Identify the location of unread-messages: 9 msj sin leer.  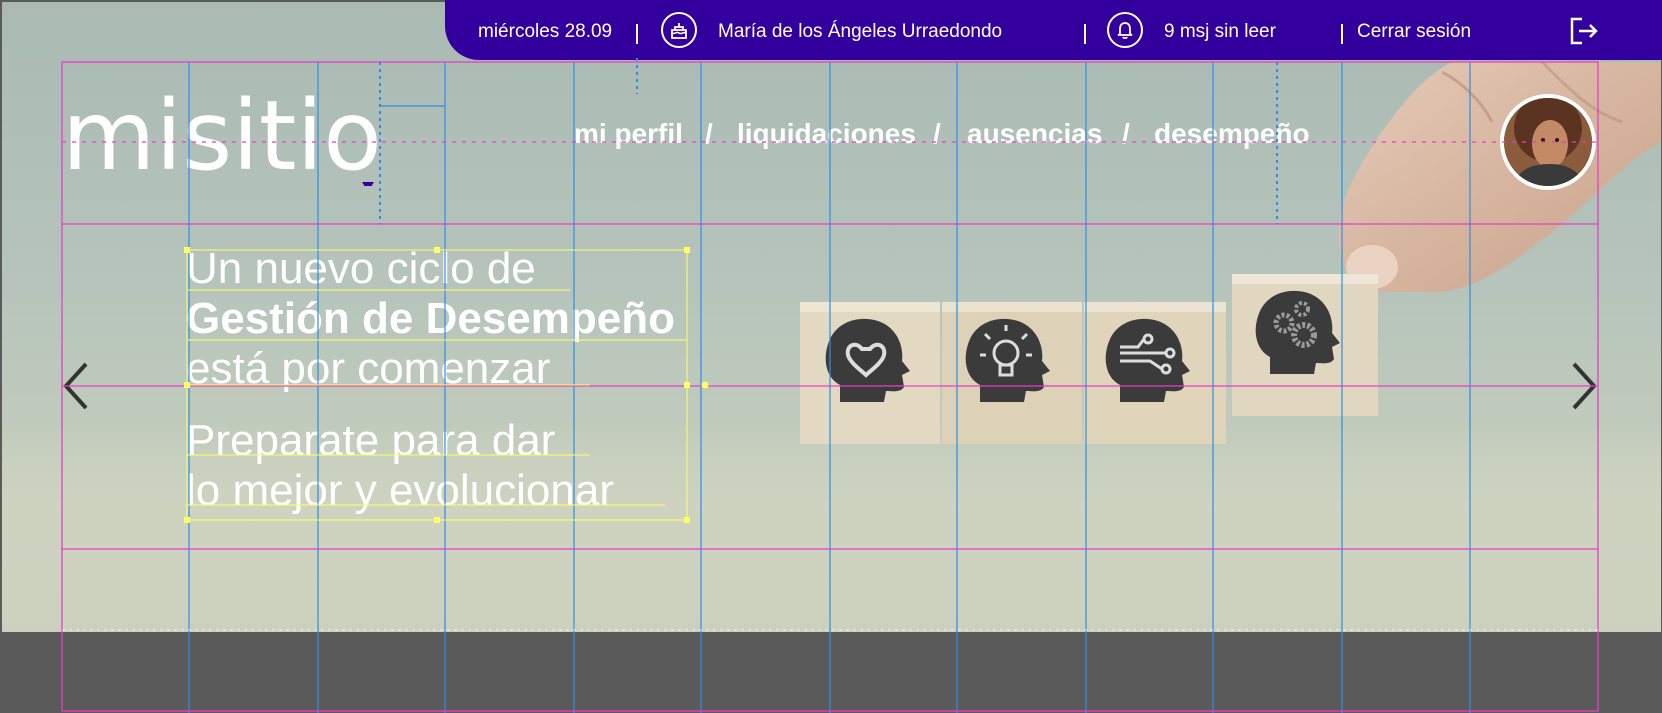
(1220, 30).